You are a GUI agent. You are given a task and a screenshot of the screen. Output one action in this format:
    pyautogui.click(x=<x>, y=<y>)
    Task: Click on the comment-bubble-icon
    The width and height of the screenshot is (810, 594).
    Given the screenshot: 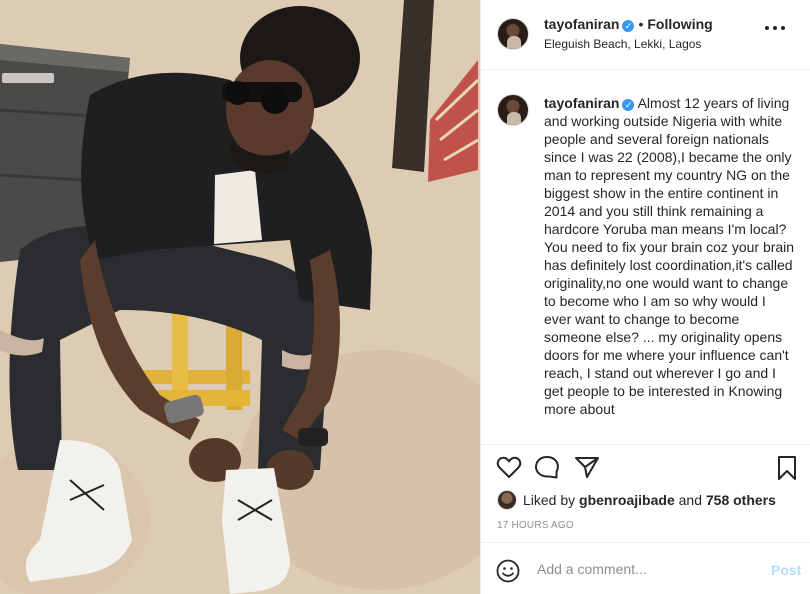 What is the action you would take?
    pyautogui.click(x=547, y=467)
    